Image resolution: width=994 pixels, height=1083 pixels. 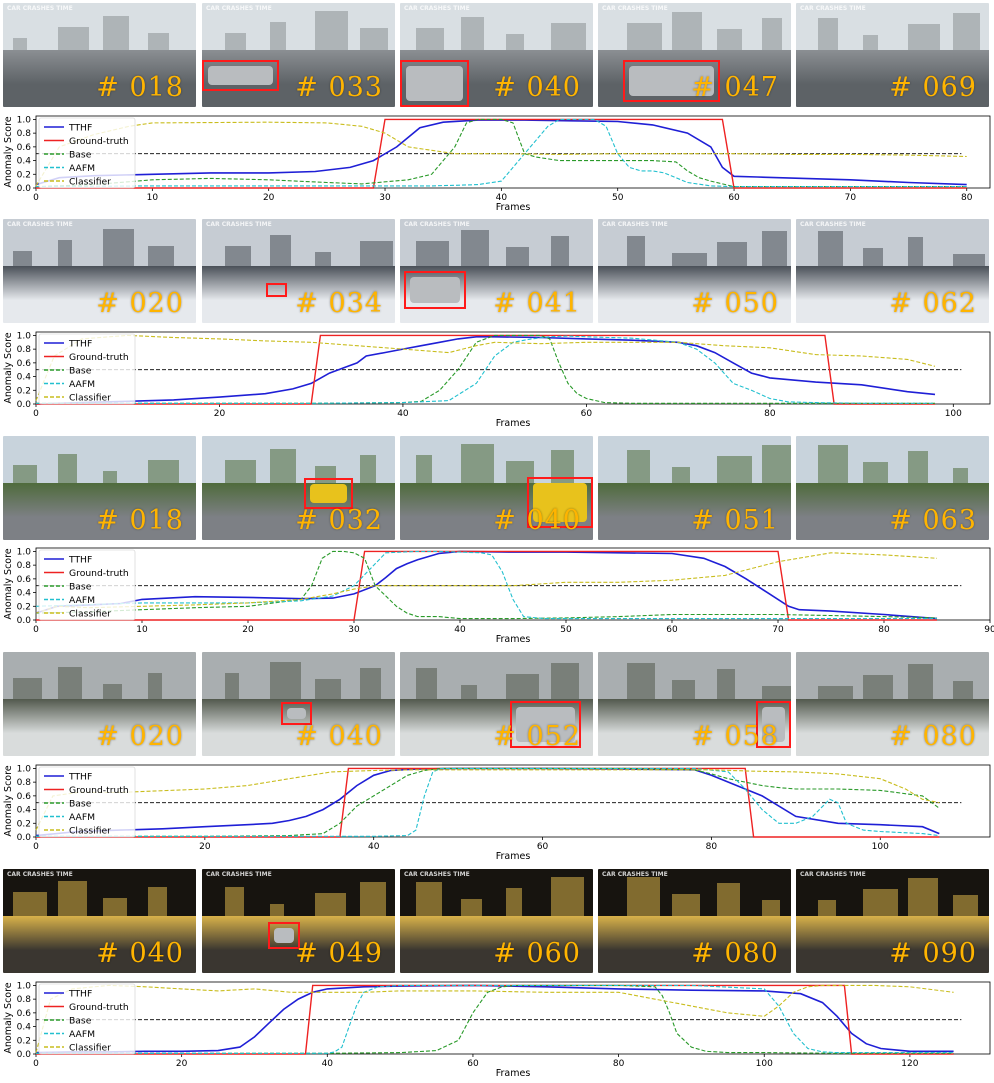 I want to click on frame-number: # 080, so click(x=933, y=736).